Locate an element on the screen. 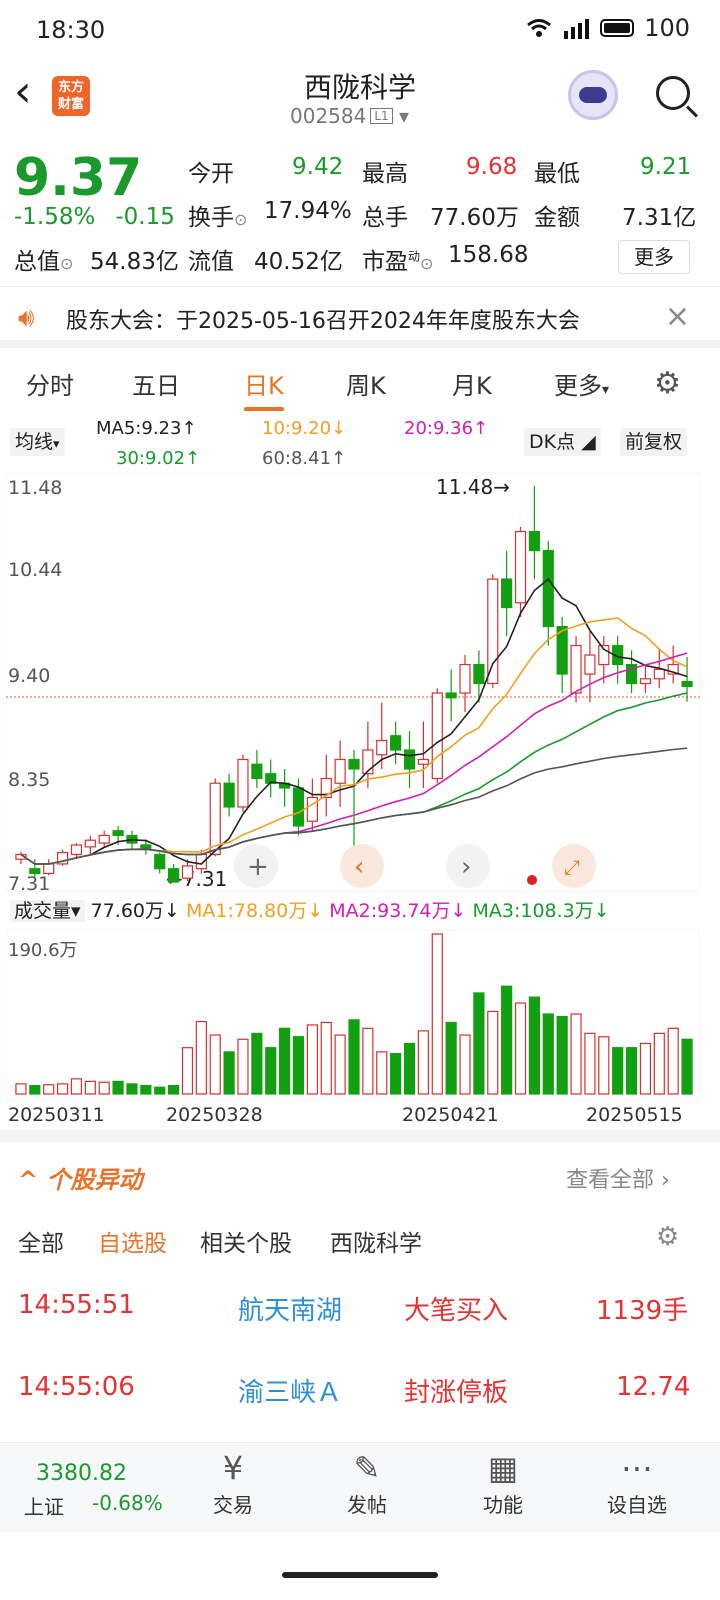 This screenshot has height=1600, width=720. turnover-value: 17.94% is located at coordinates (308, 211).